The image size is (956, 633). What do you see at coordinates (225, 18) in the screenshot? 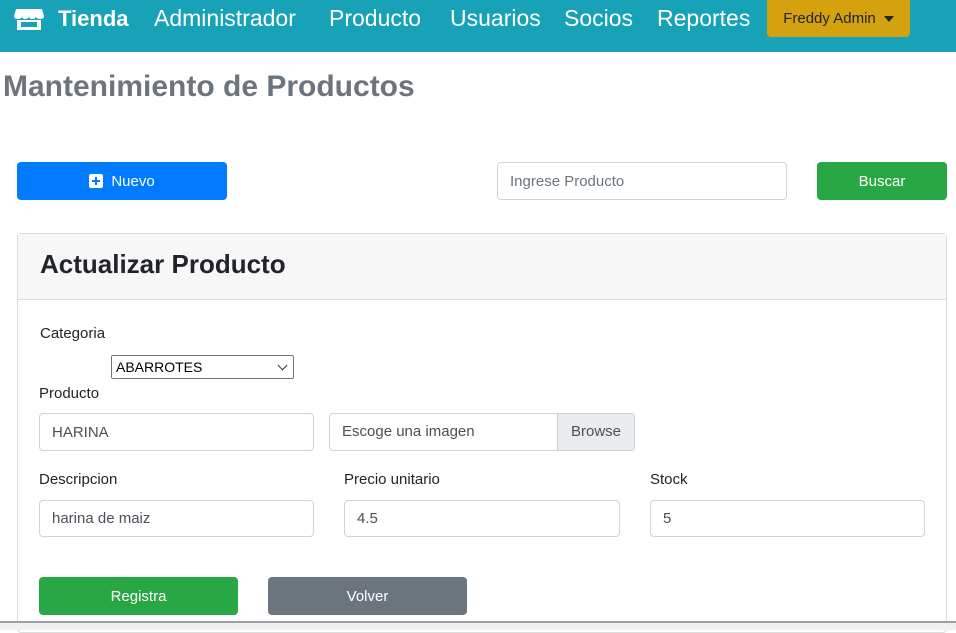
I see `nav-link-administrador: Administrador` at bounding box center [225, 18].